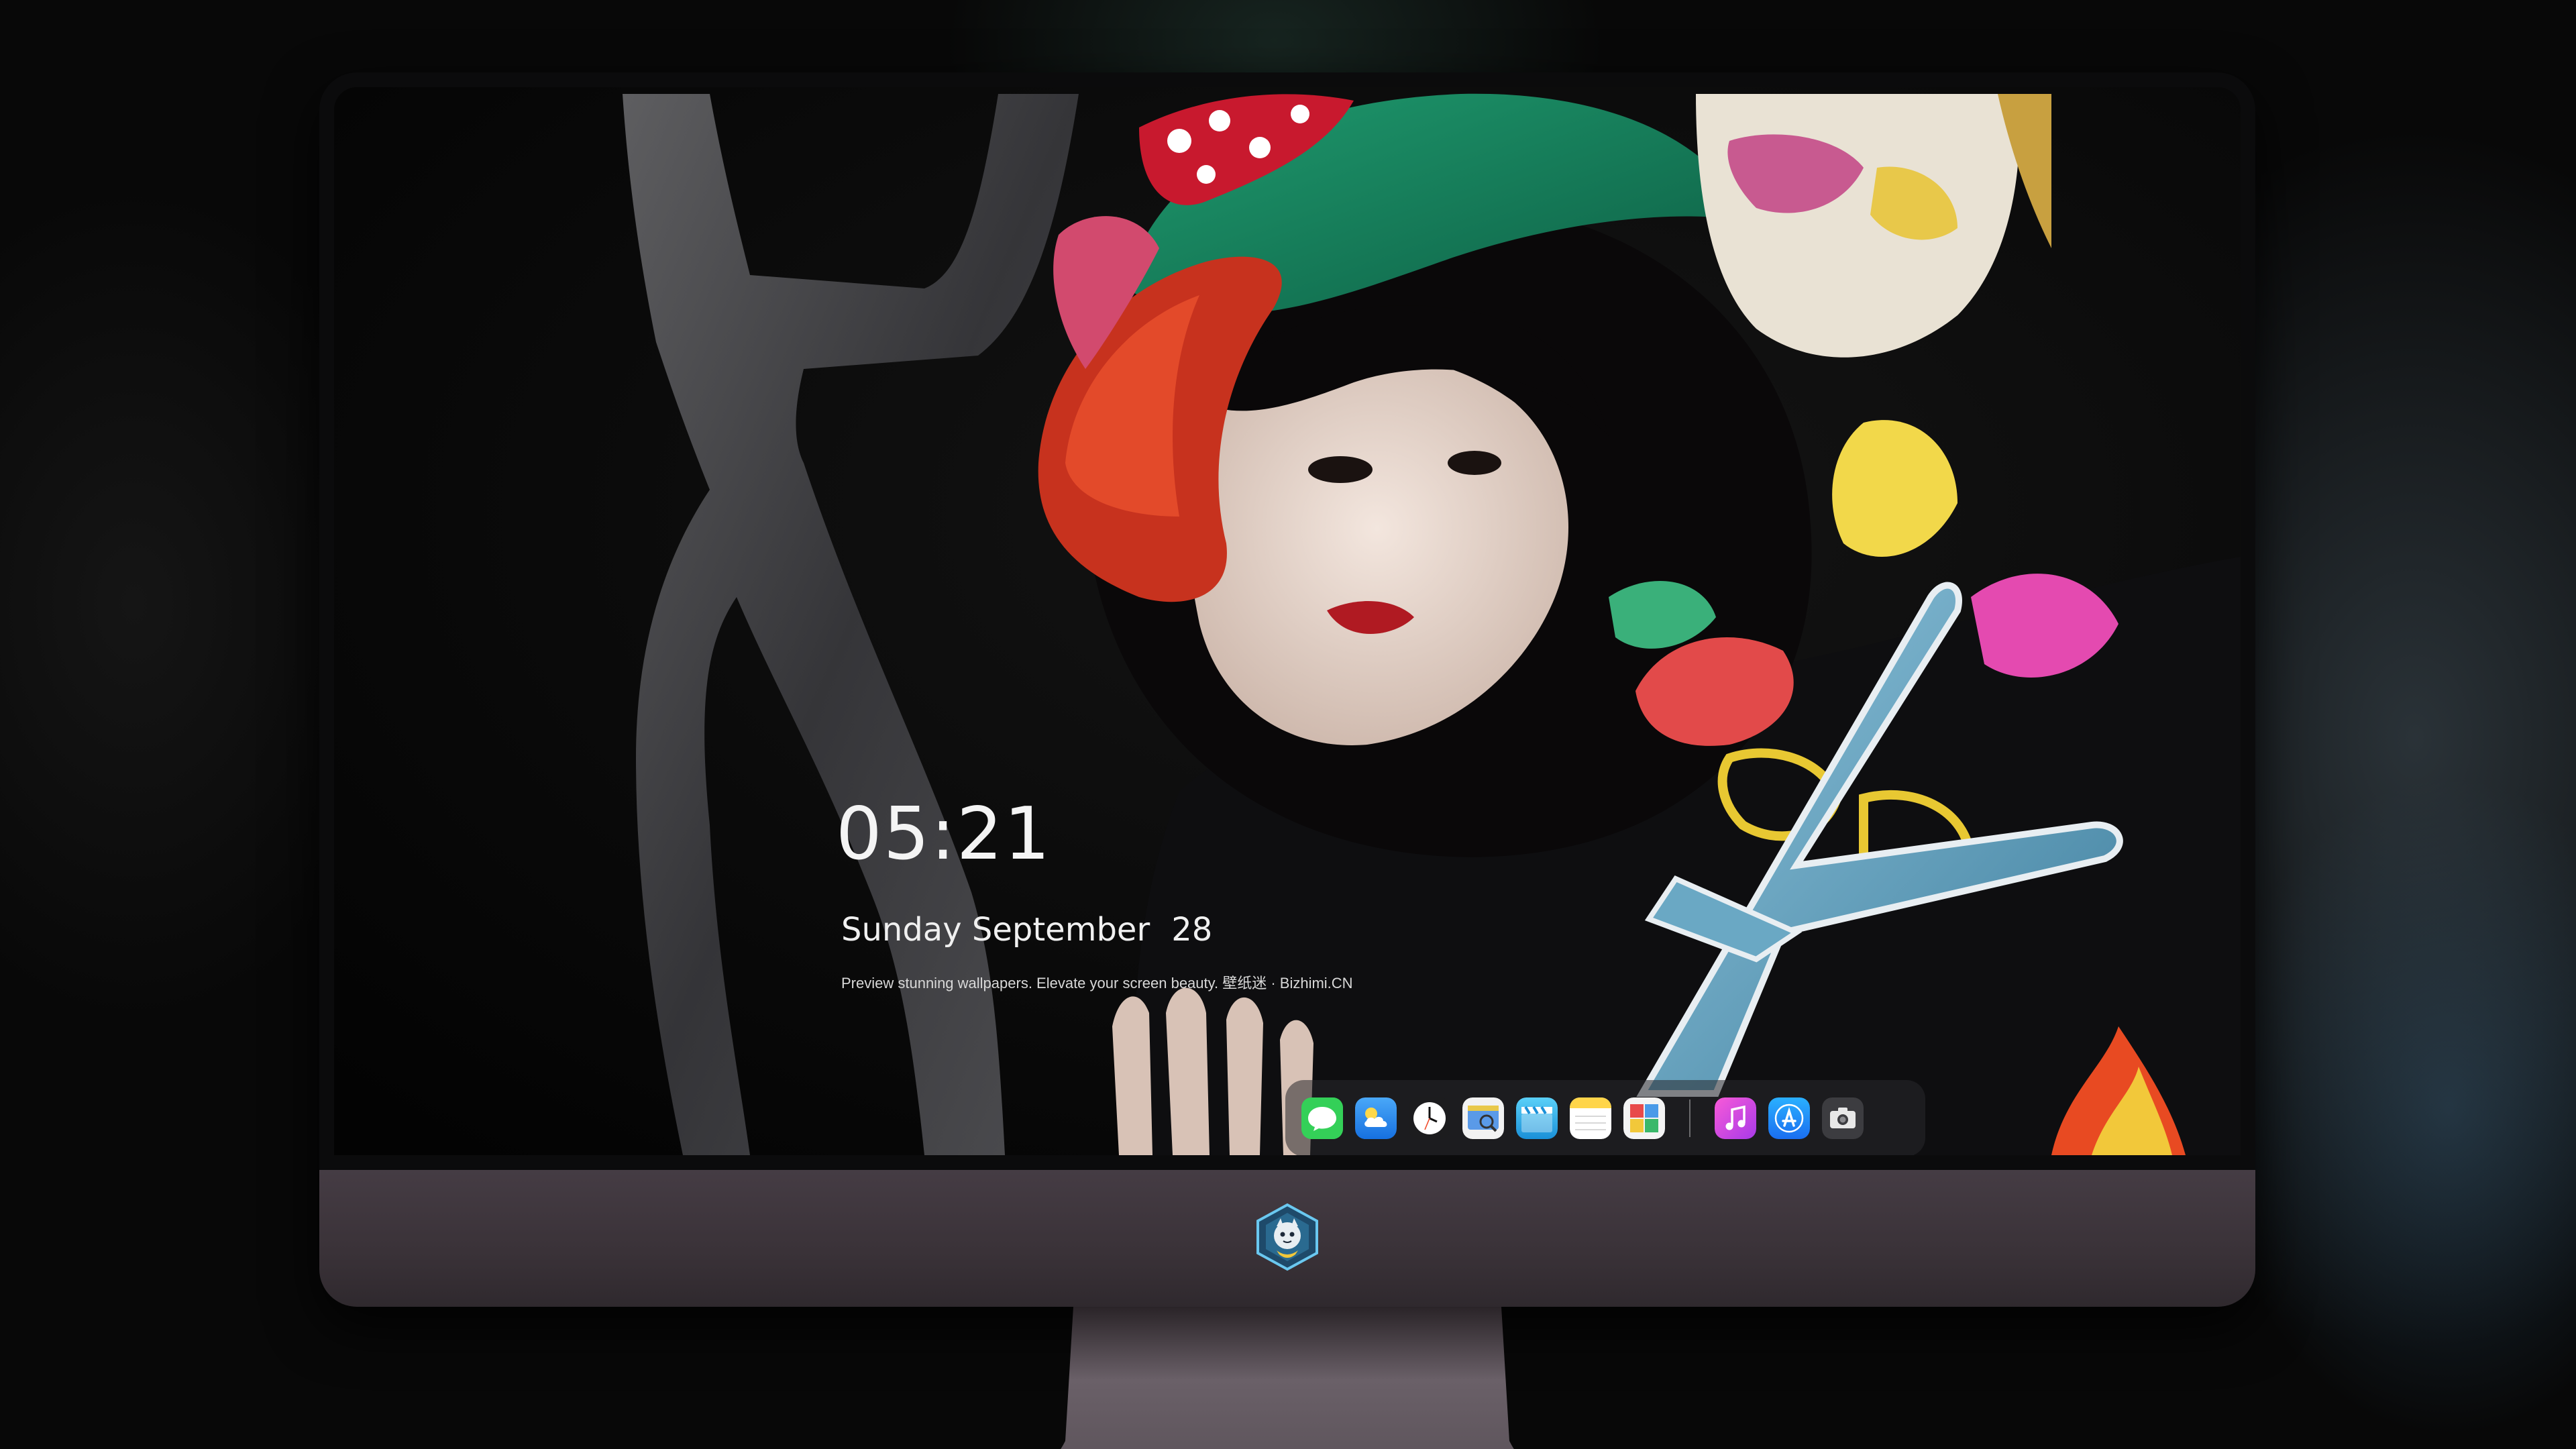 This screenshot has height=1449, width=2576. What do you see at coordinates (1060, 930) in the screenshot?
I see `date-month: September` at bounding box center [1060, 930].